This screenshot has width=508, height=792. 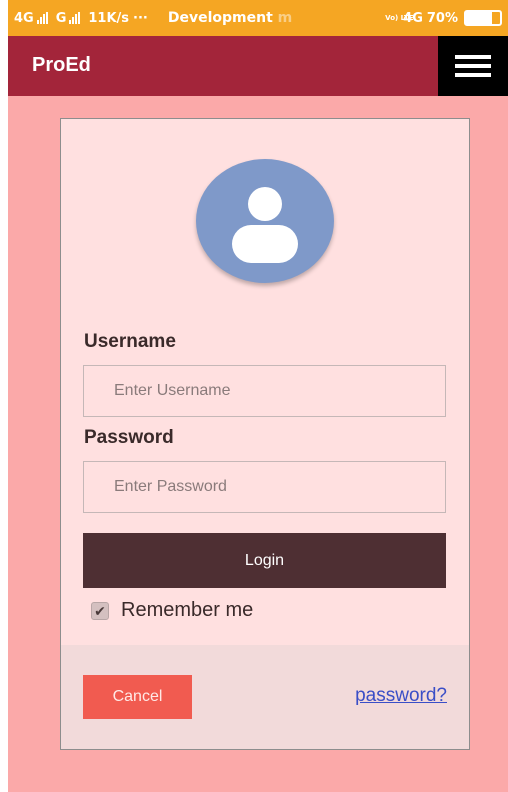 I want to click on remember-me-checkbox: ✔, so click(x=100, y=610).